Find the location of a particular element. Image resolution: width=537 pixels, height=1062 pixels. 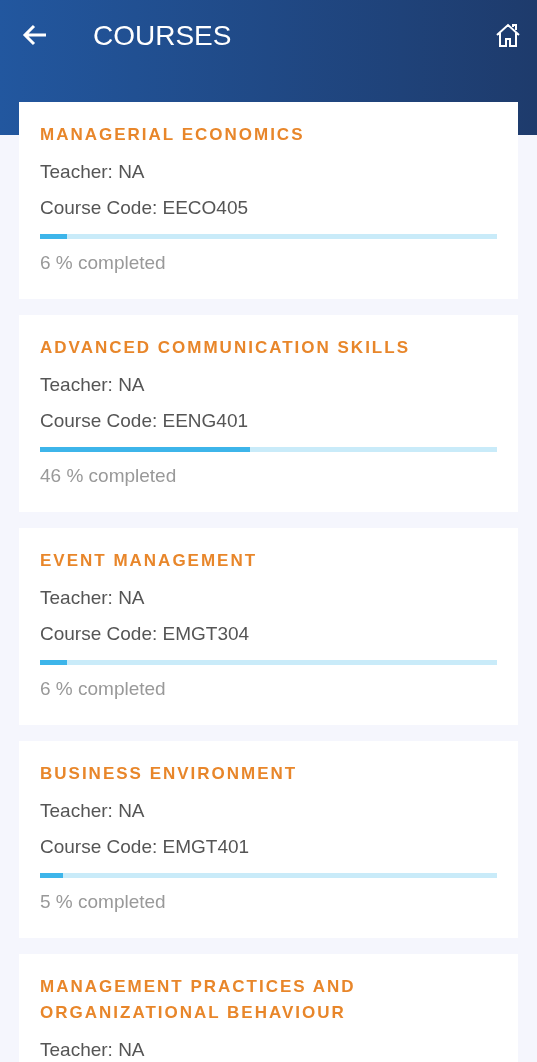

back-icon is located at coordinates (35, 35).